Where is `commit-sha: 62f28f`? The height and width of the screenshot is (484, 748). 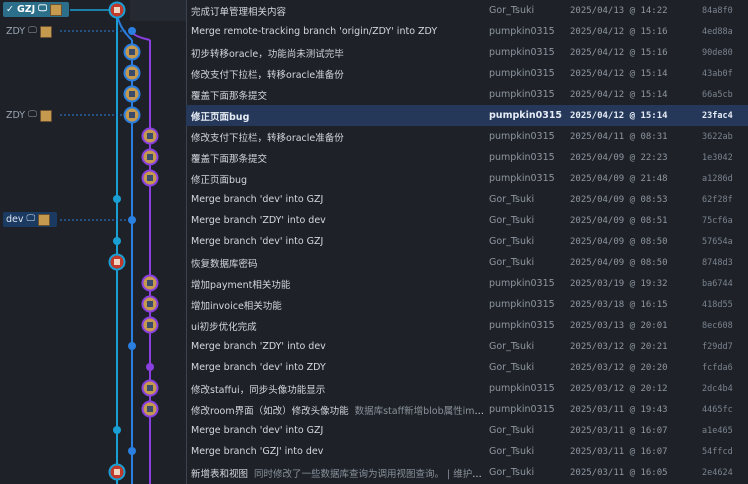
commit-sha: 62f28f is located at coordinates (717, 199).